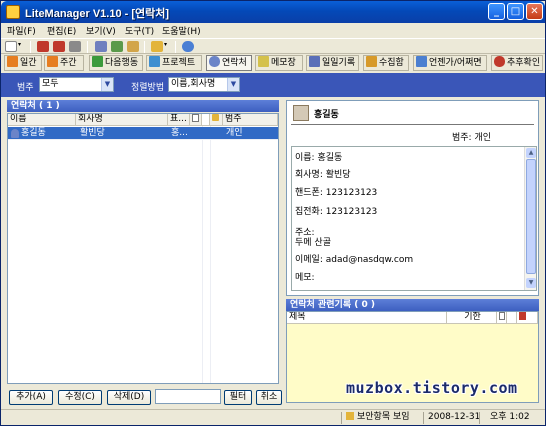 The image size is (546, 426). I want to click on contact-name-cell: 홍길동, so click(33, 133).